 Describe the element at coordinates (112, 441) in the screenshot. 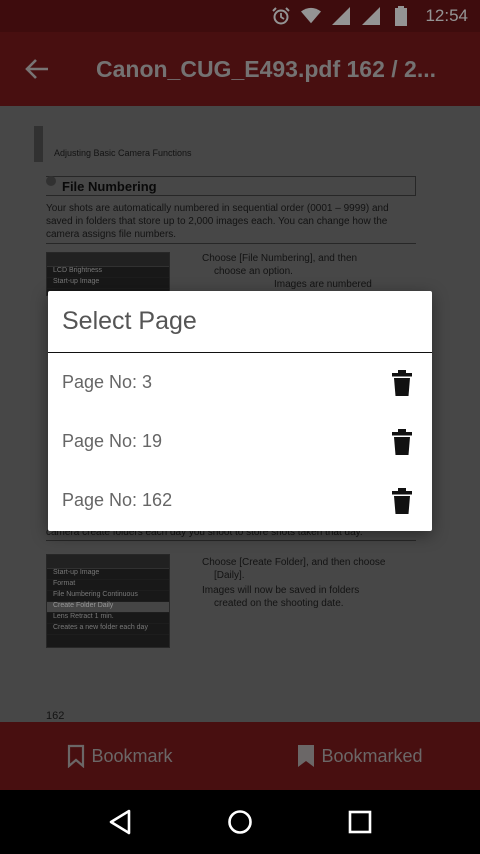

I see `page-item-label: Page No: 19` at that location.